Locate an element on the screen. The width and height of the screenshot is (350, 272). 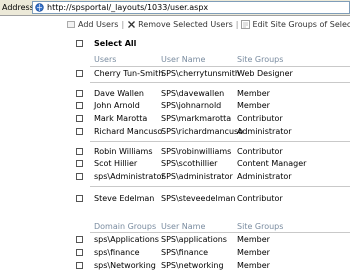
user-login-name: SPS\davewallen is located at coordinates (193, 93).